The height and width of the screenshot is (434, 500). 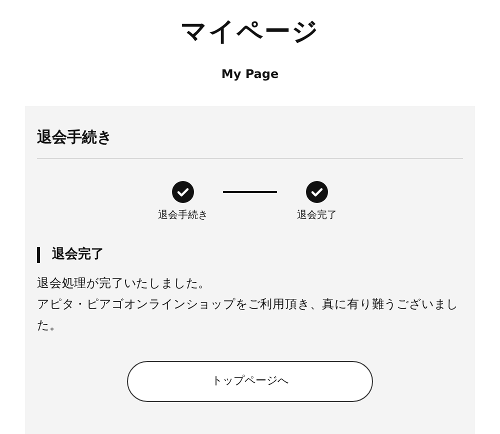 I want to click on page-title: マイページ, so click(x=250, y=32).